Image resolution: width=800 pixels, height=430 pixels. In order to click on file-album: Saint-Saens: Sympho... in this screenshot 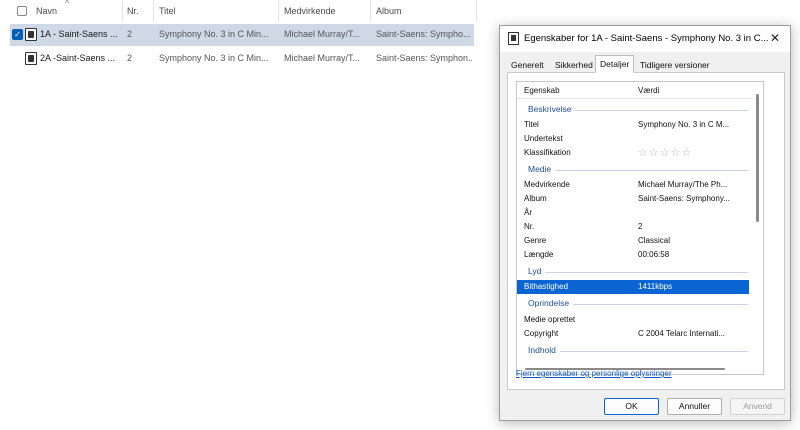, I will do `click(423, 34)`.